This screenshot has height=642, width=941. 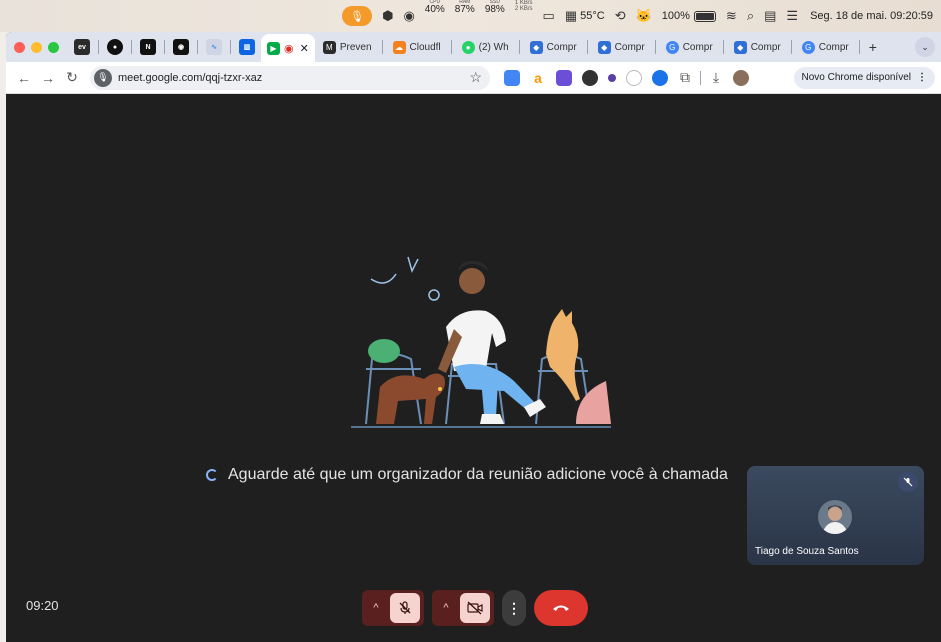 I want to click on mic-toggle-button, so click(x=405, y=608).